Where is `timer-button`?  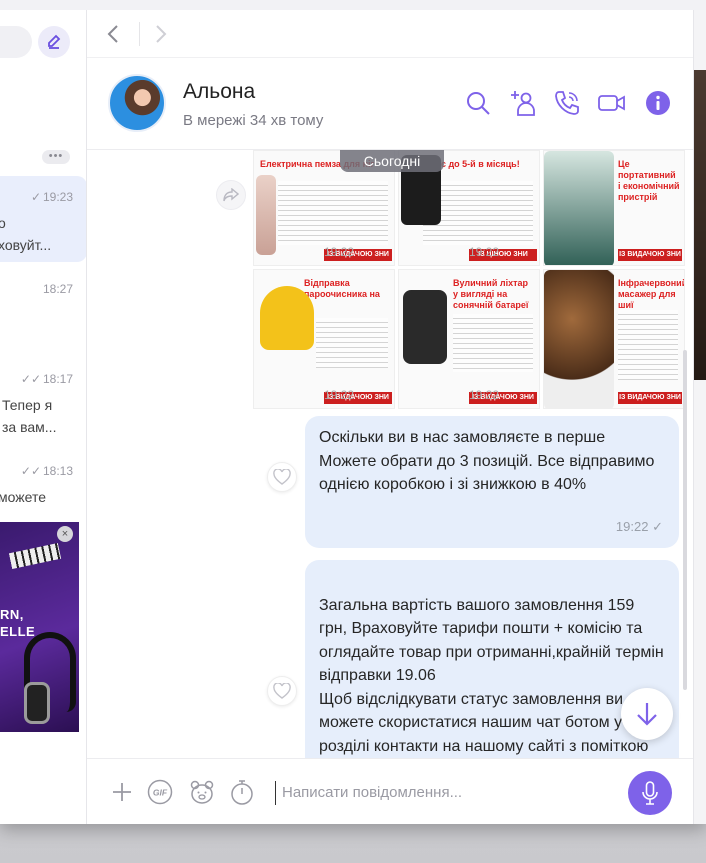 timer-button is located at coordinates (242, 792).